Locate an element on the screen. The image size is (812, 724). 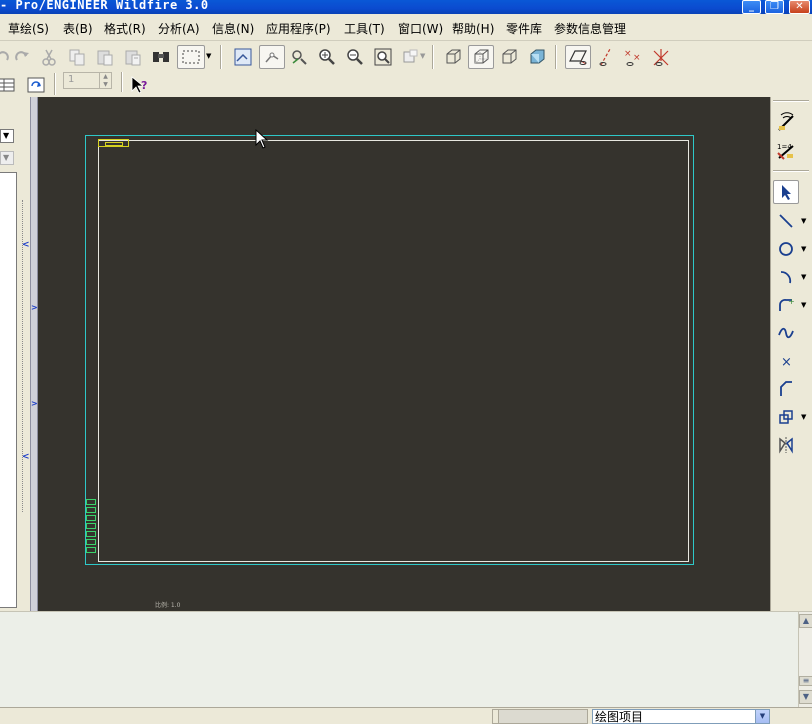
arc-dropdown-icon: ▼ is located at coordinates (803, 277).